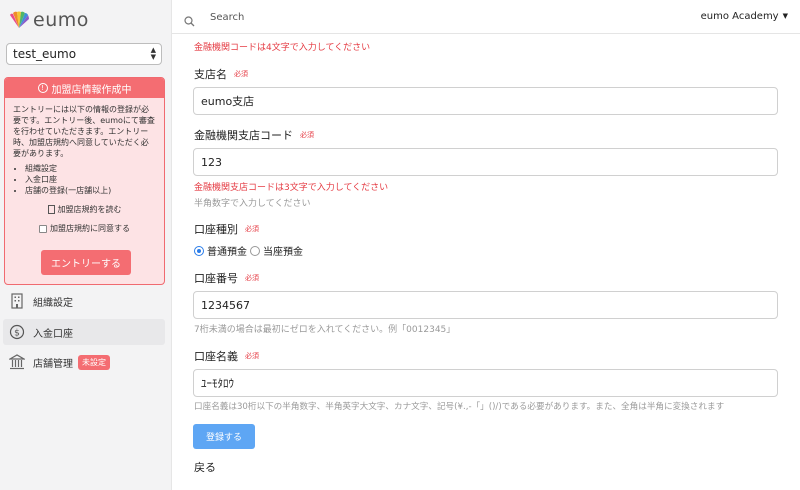 This screenshot has height=490, width=800. I want to click on document-icon, so click(51, 209).